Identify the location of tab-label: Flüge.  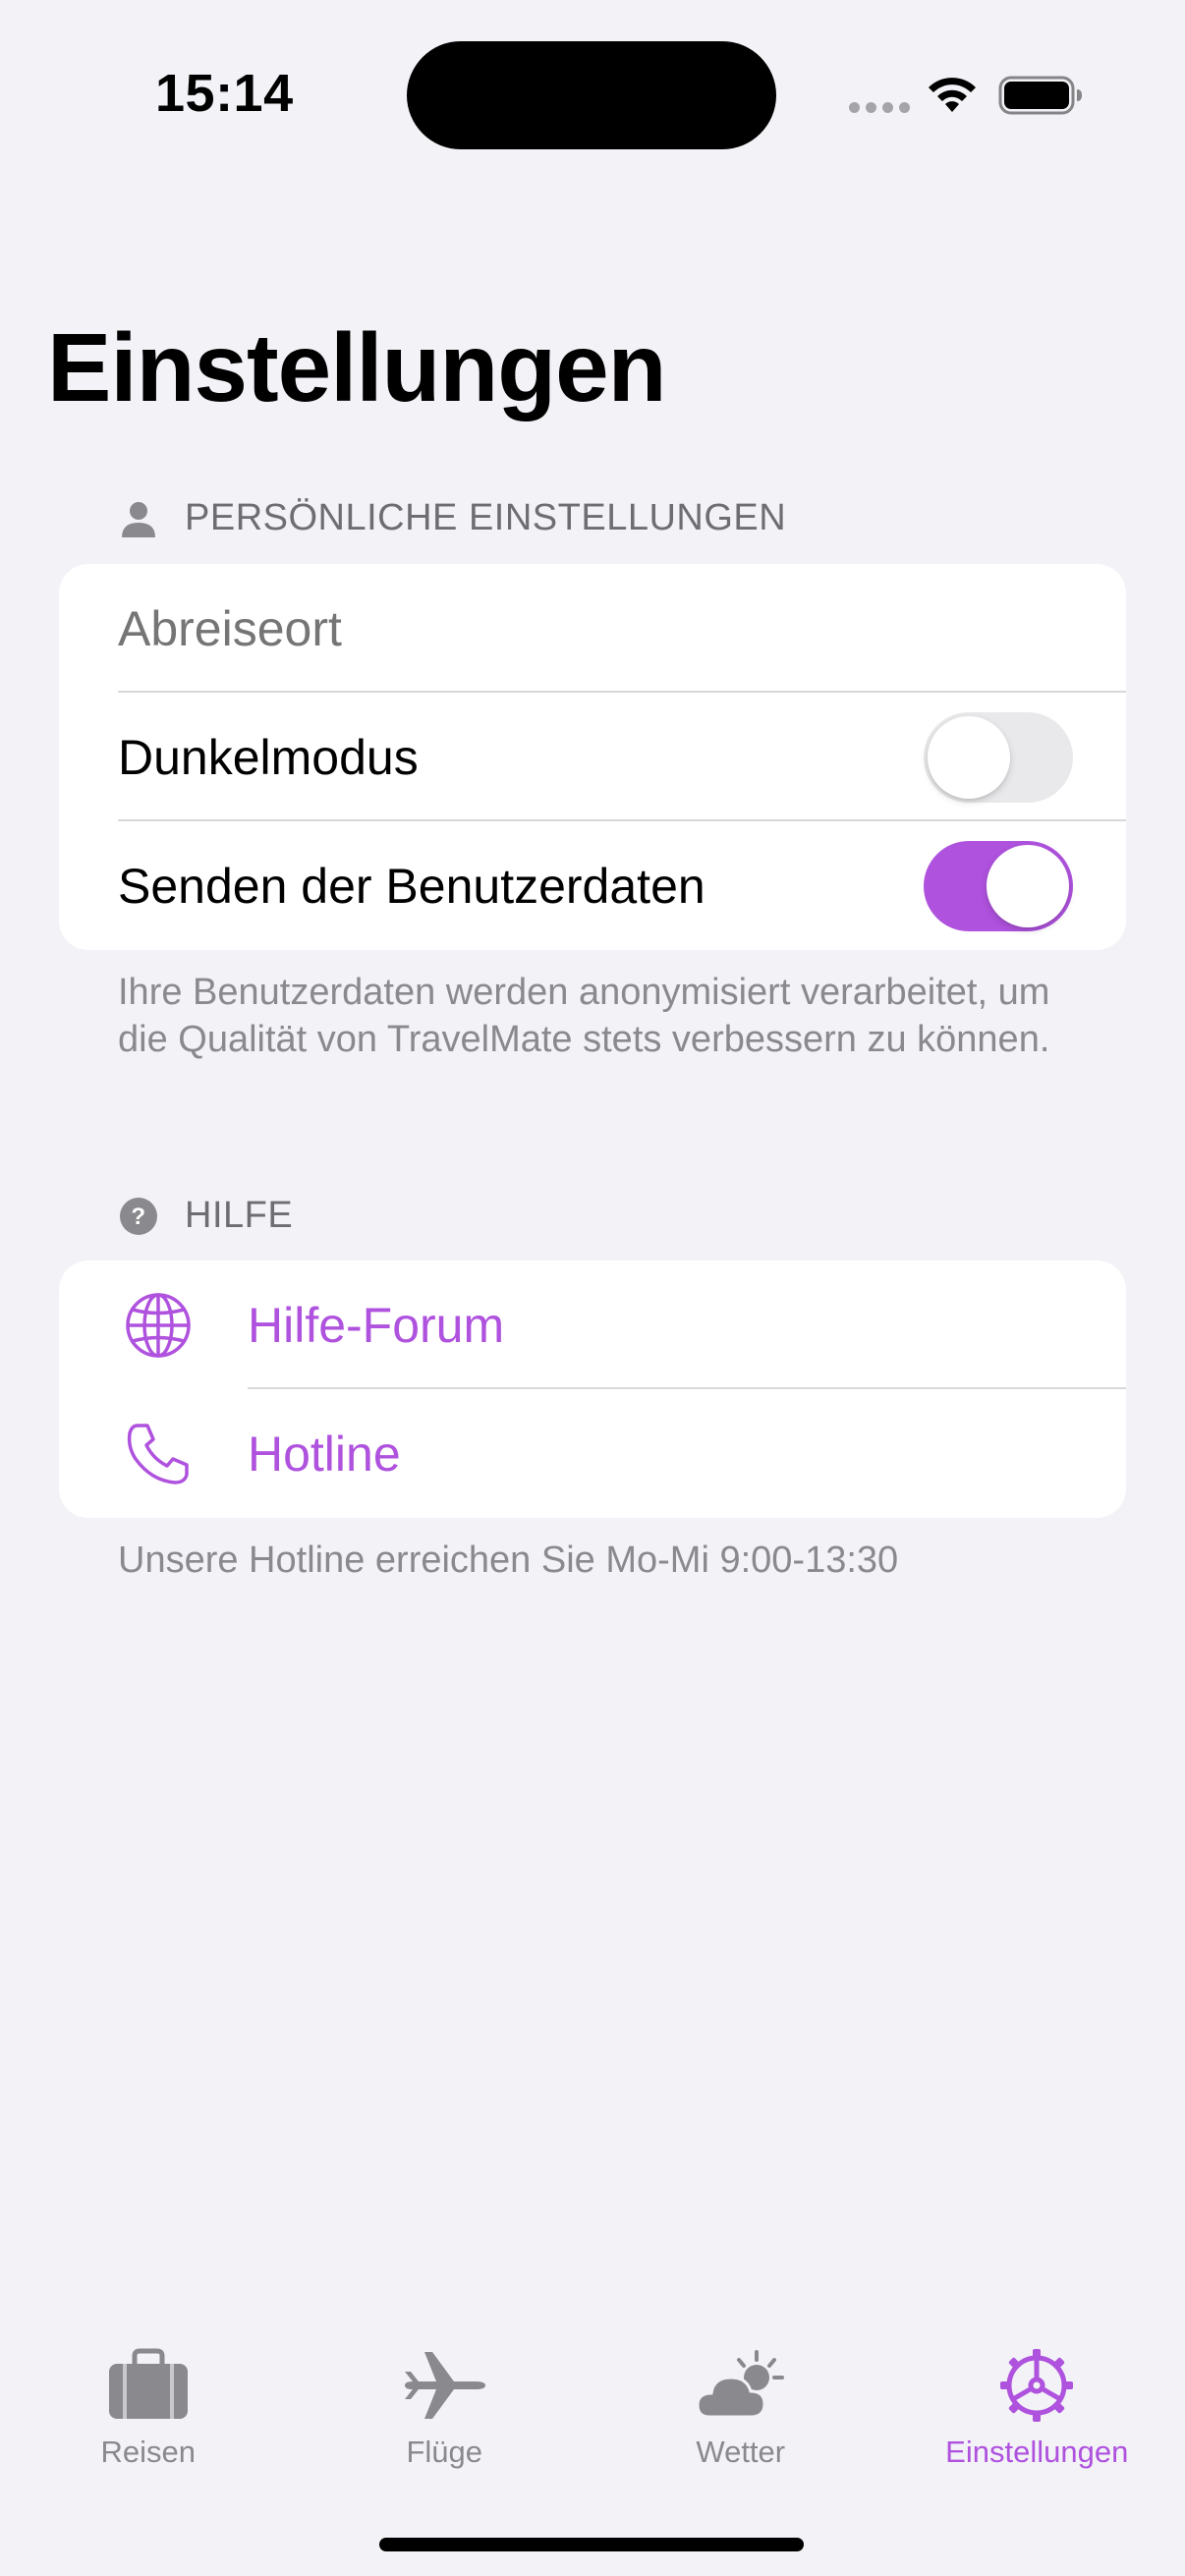
(445, 2452).